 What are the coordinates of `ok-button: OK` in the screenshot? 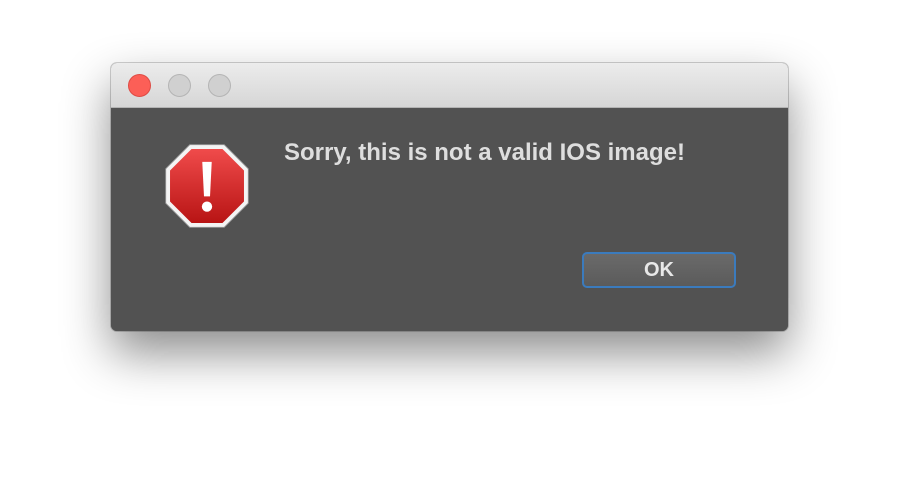 It's located at (659, 270).